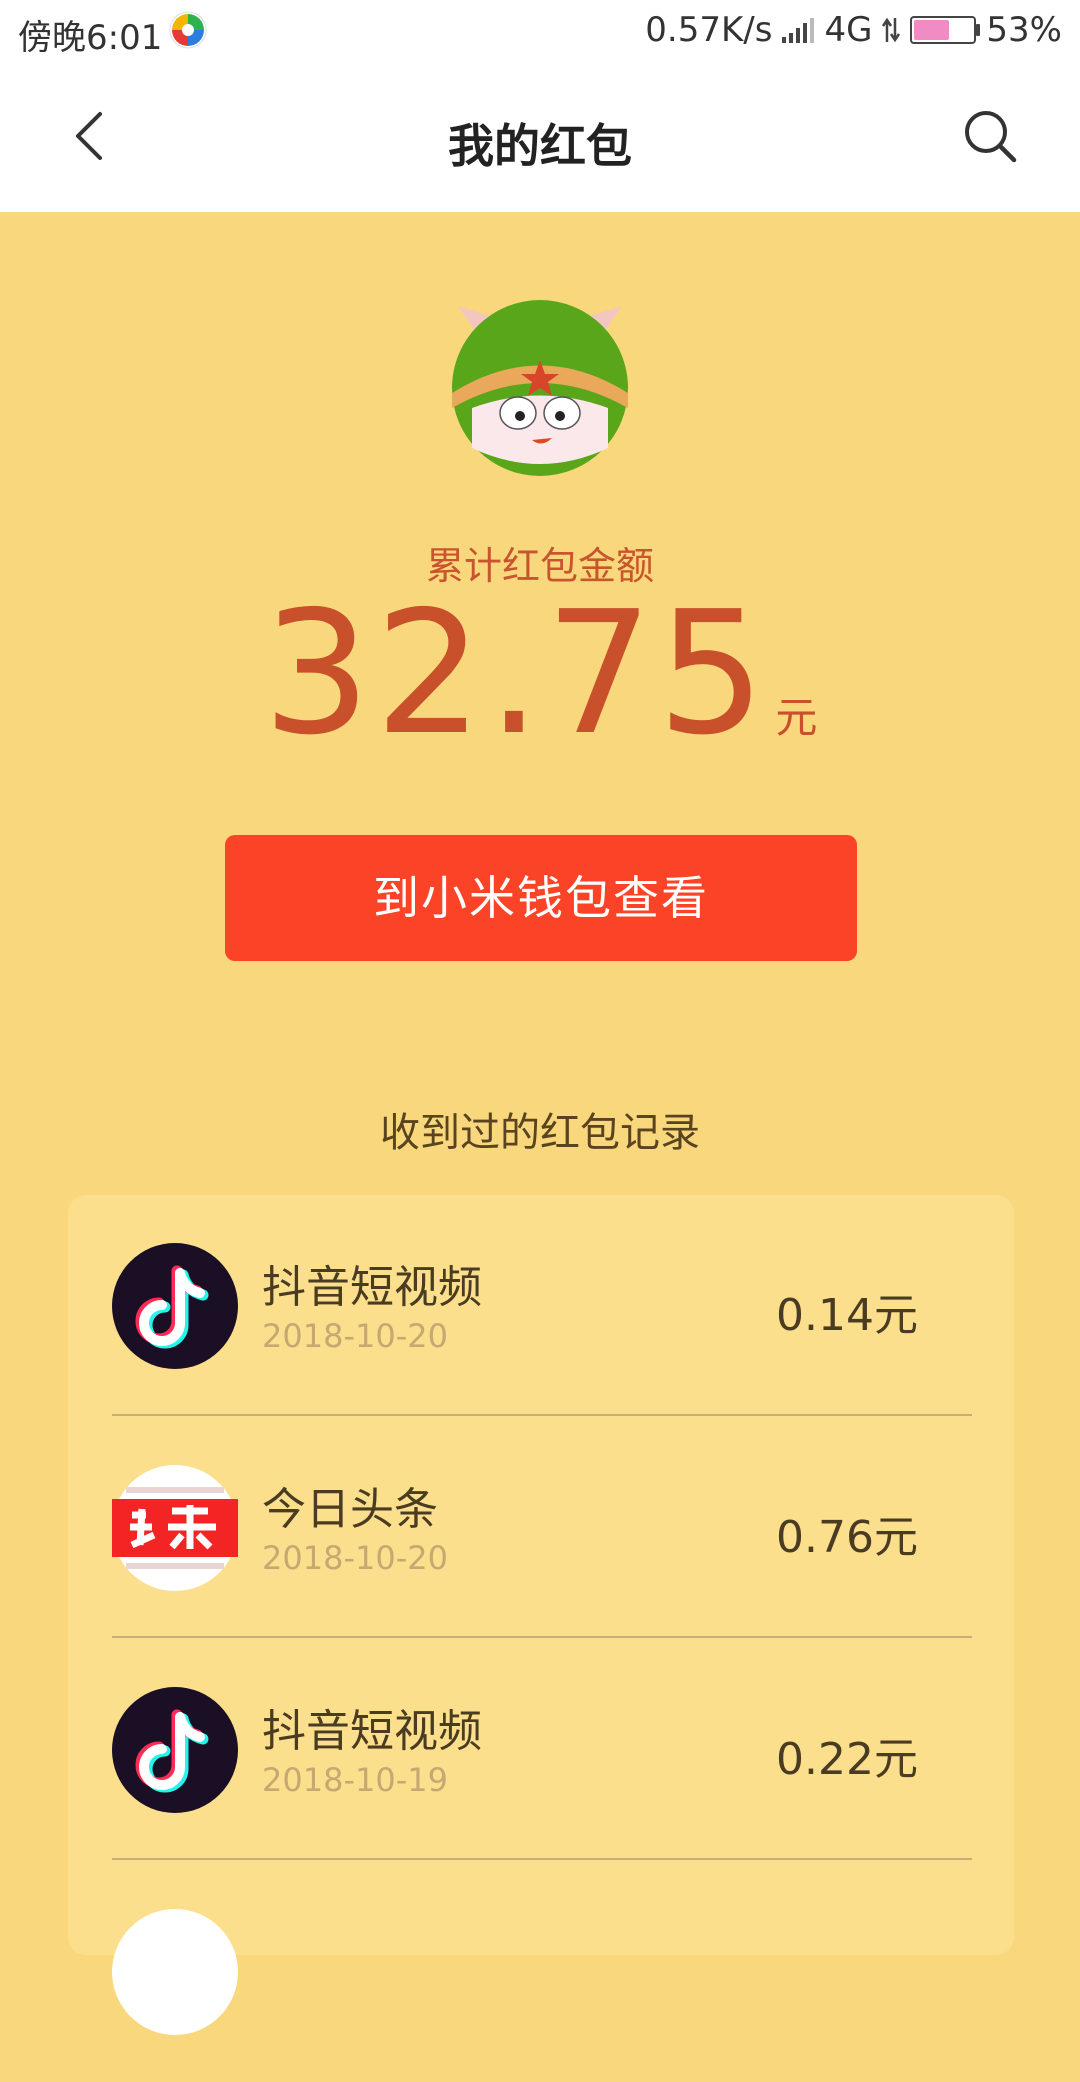 This screenshot has width=1080, height=2082. I want to click on record-app-name: 今日头条, so click(350, 1509).